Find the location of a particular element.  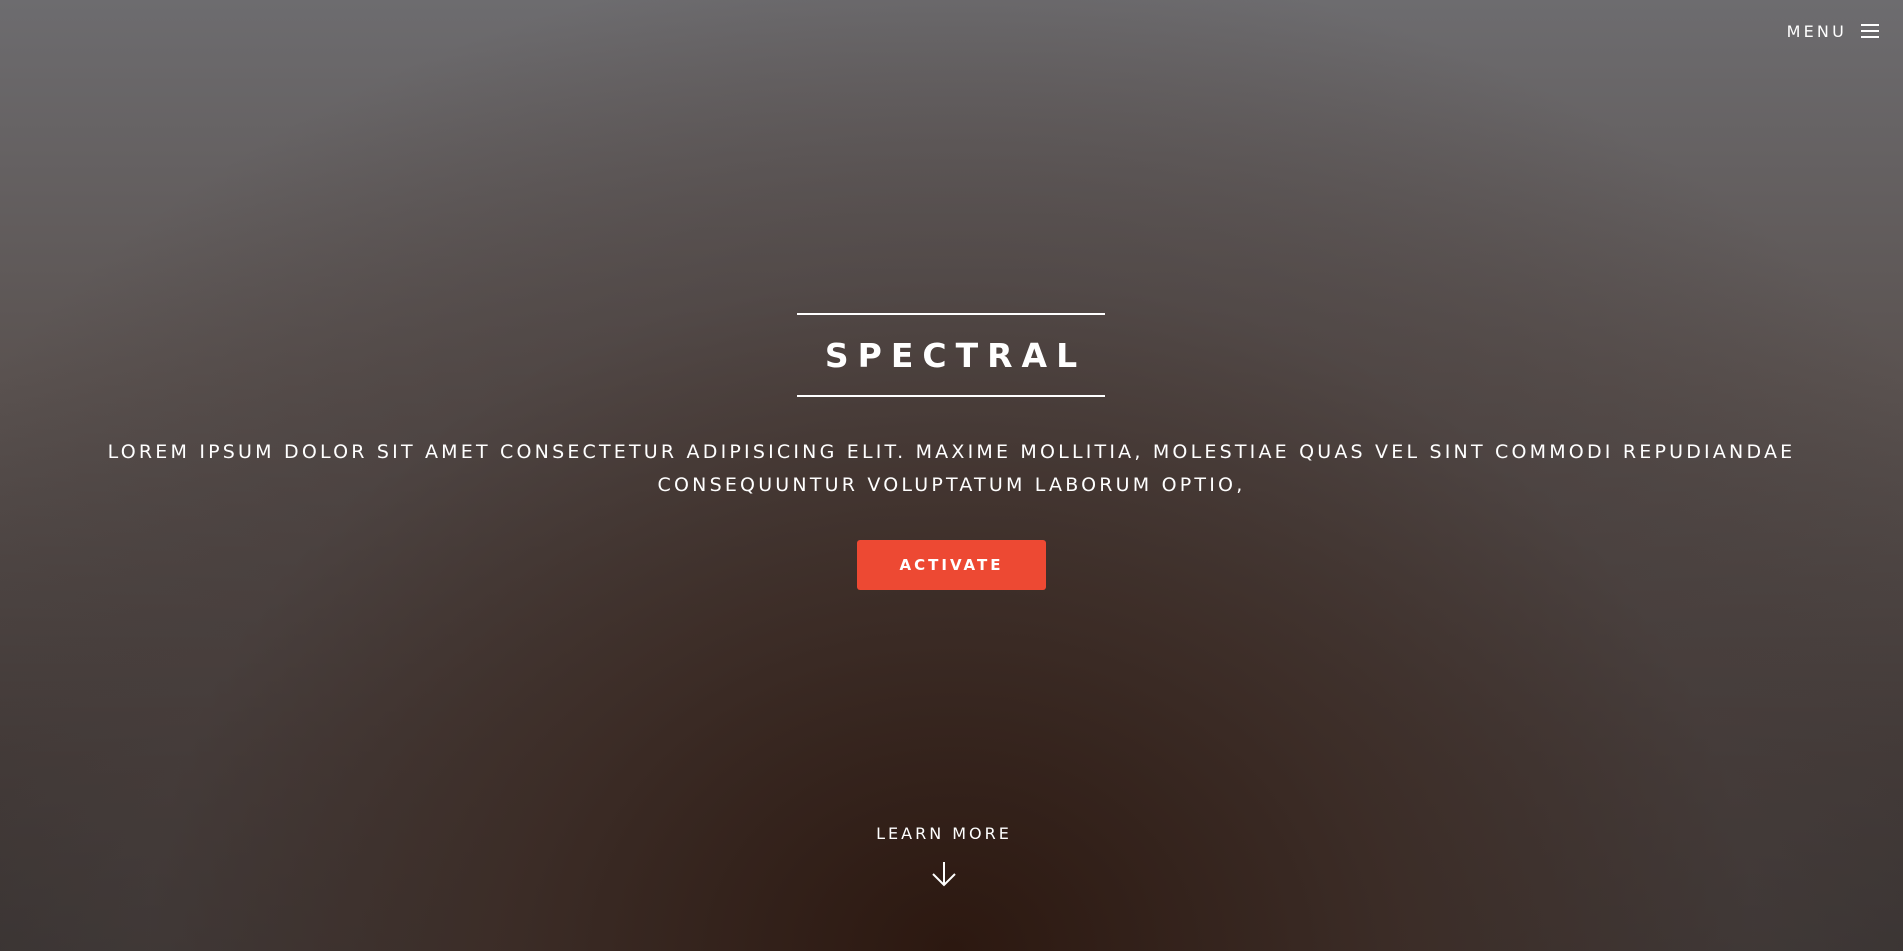

learn-more-link: LEARN MORE is located at coordinates (944, 858).